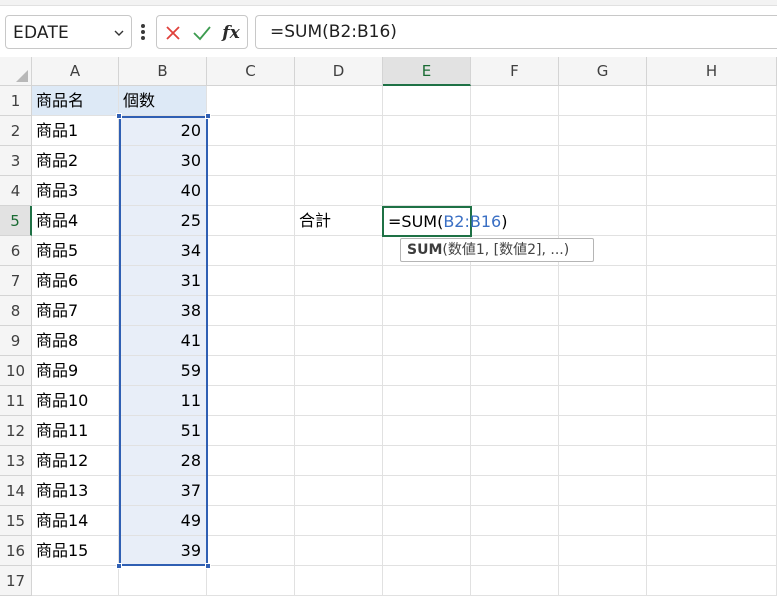 Image resolution: width=777 pixels, height=597 pixels. What do you see at coordinates (16, 281) in the screenshot?
I see `row-header-7: 7` at bounding box center [16, 281].